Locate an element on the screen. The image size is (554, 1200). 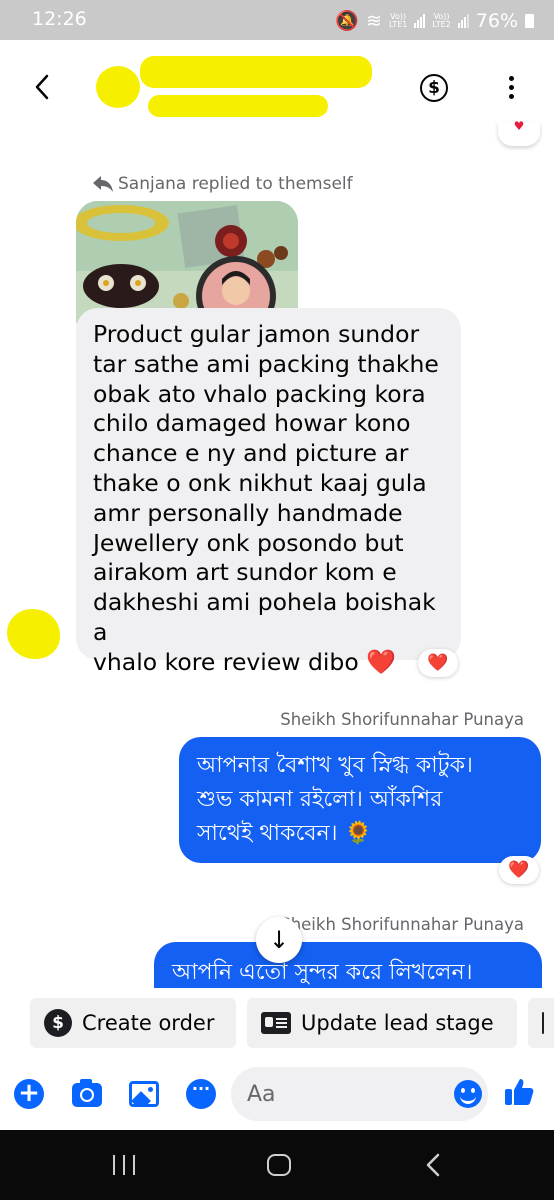
reply-note: Sanjana replied to themself is located at coordinates (222, 184).